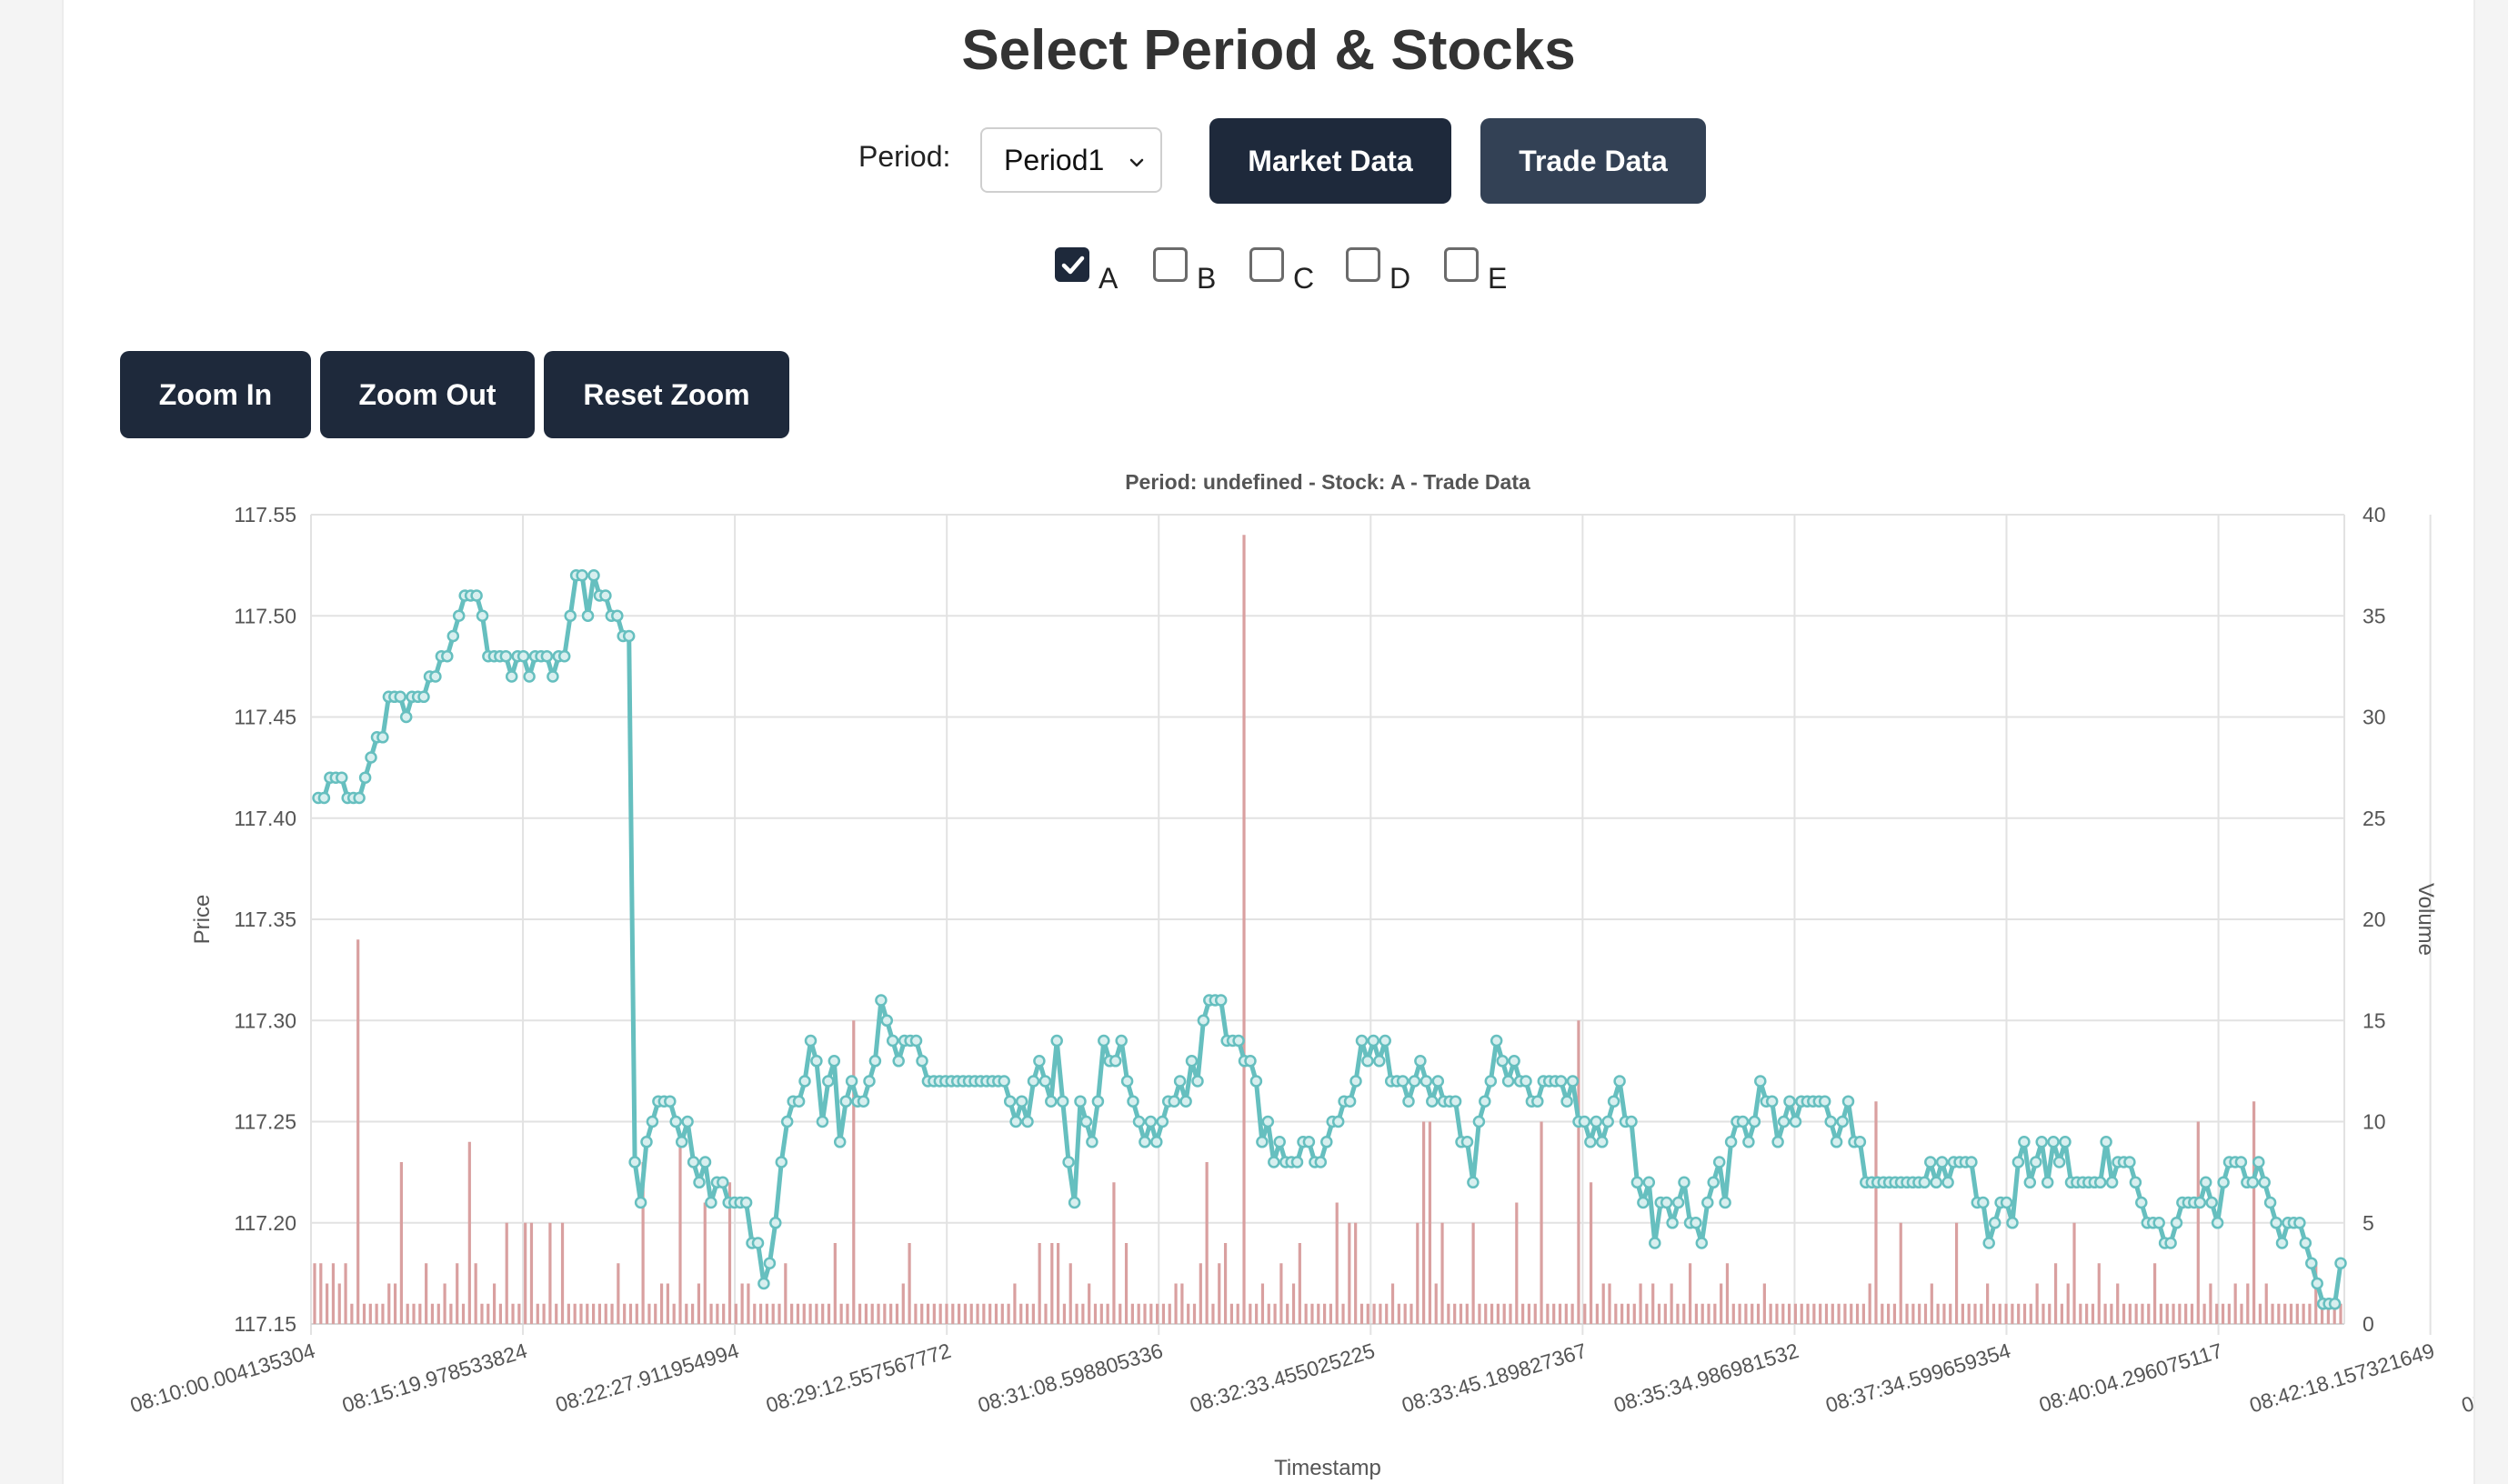 This screenshot has width=2508, height=1484. I want to click on y-axis-title: Price, so click(202, 920).